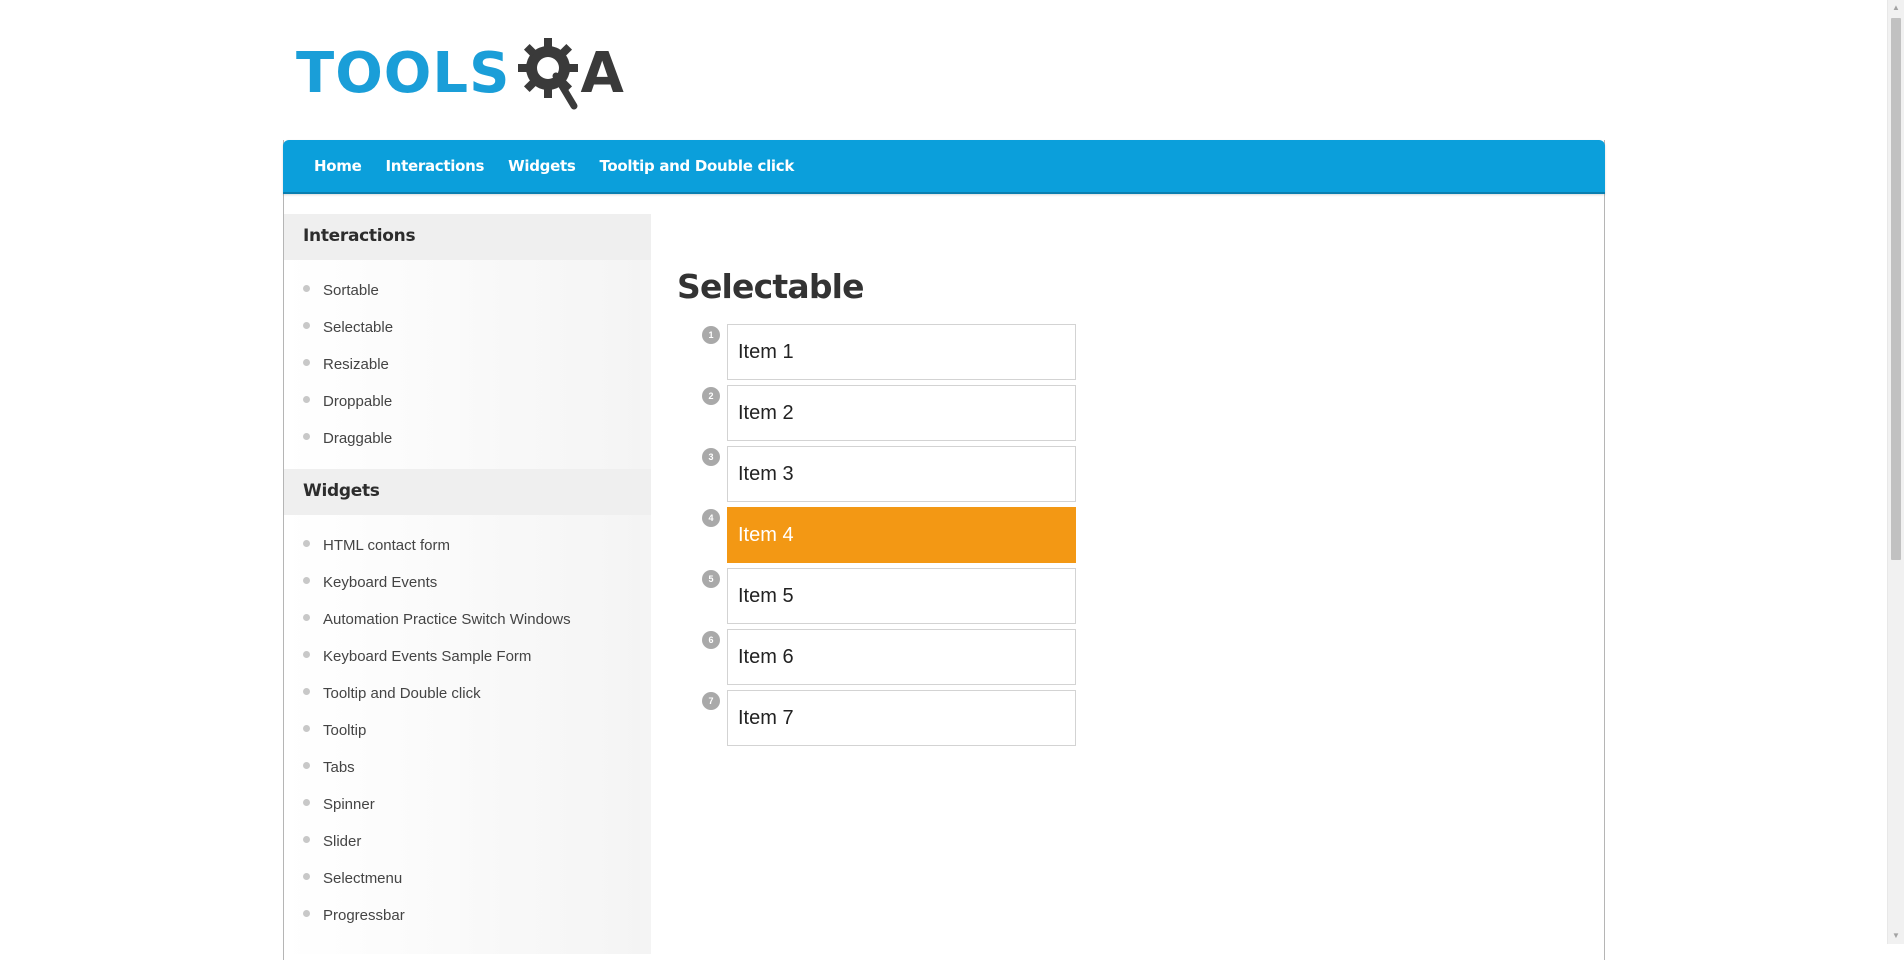  What do you see at coordinates (467, 401) in the screenshot?
I see `sidebar-item-droppable: Droppable` at bounding box center [467, 401].